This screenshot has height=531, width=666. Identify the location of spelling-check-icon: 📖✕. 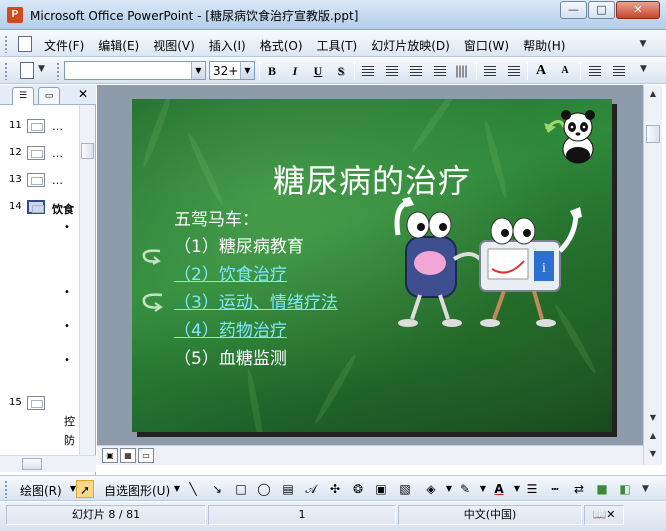
(604, 515).